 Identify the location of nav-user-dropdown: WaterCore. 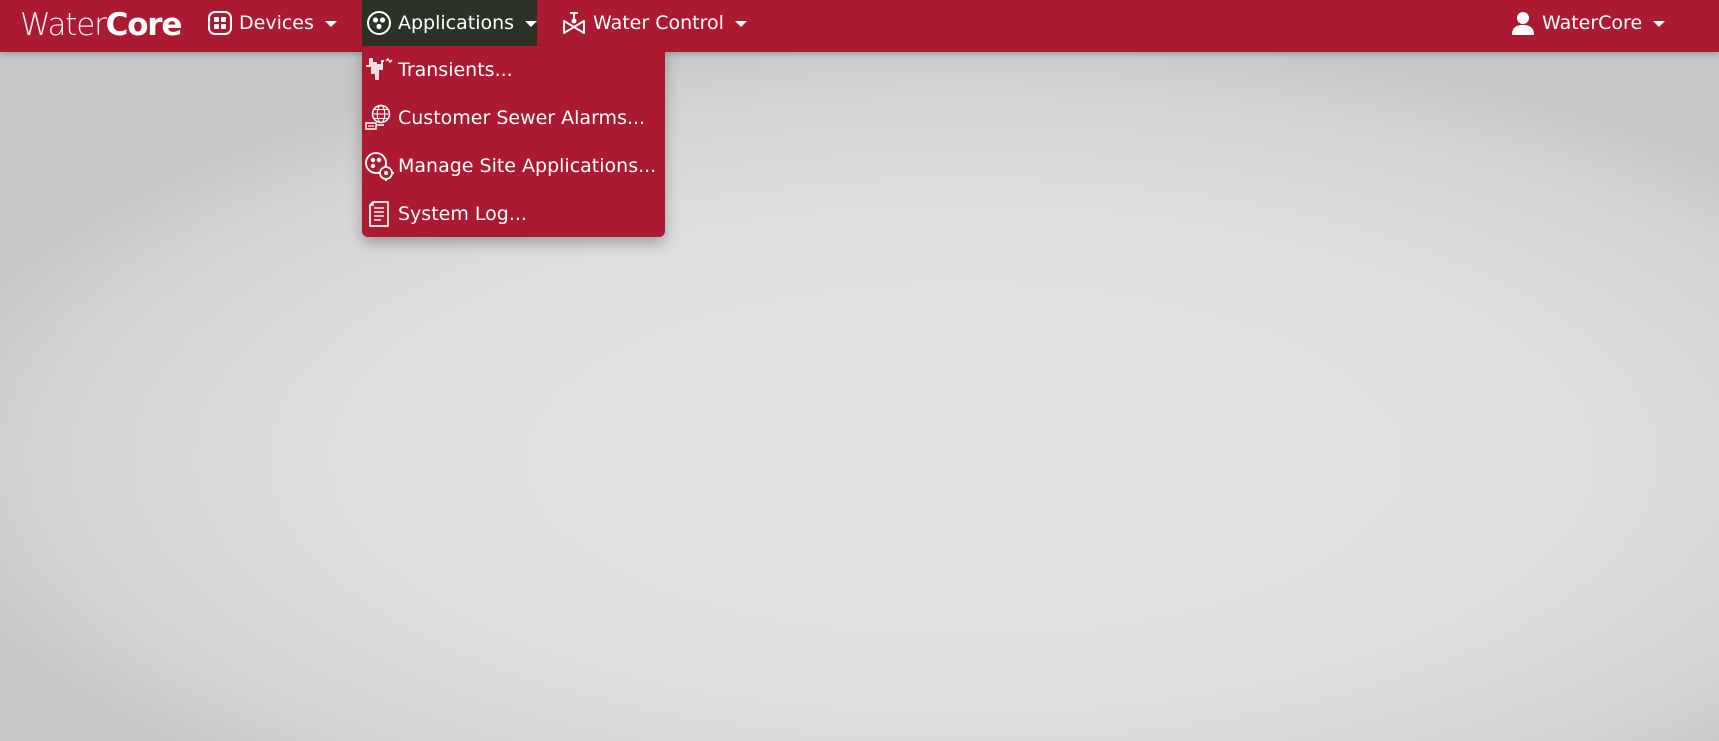
(1588, 23).